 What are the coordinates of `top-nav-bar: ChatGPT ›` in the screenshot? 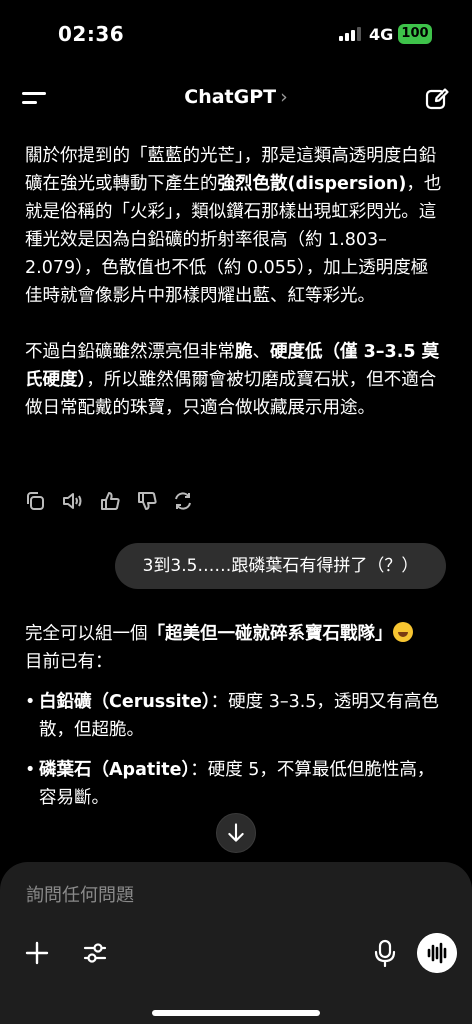 It's located at (236, 98).